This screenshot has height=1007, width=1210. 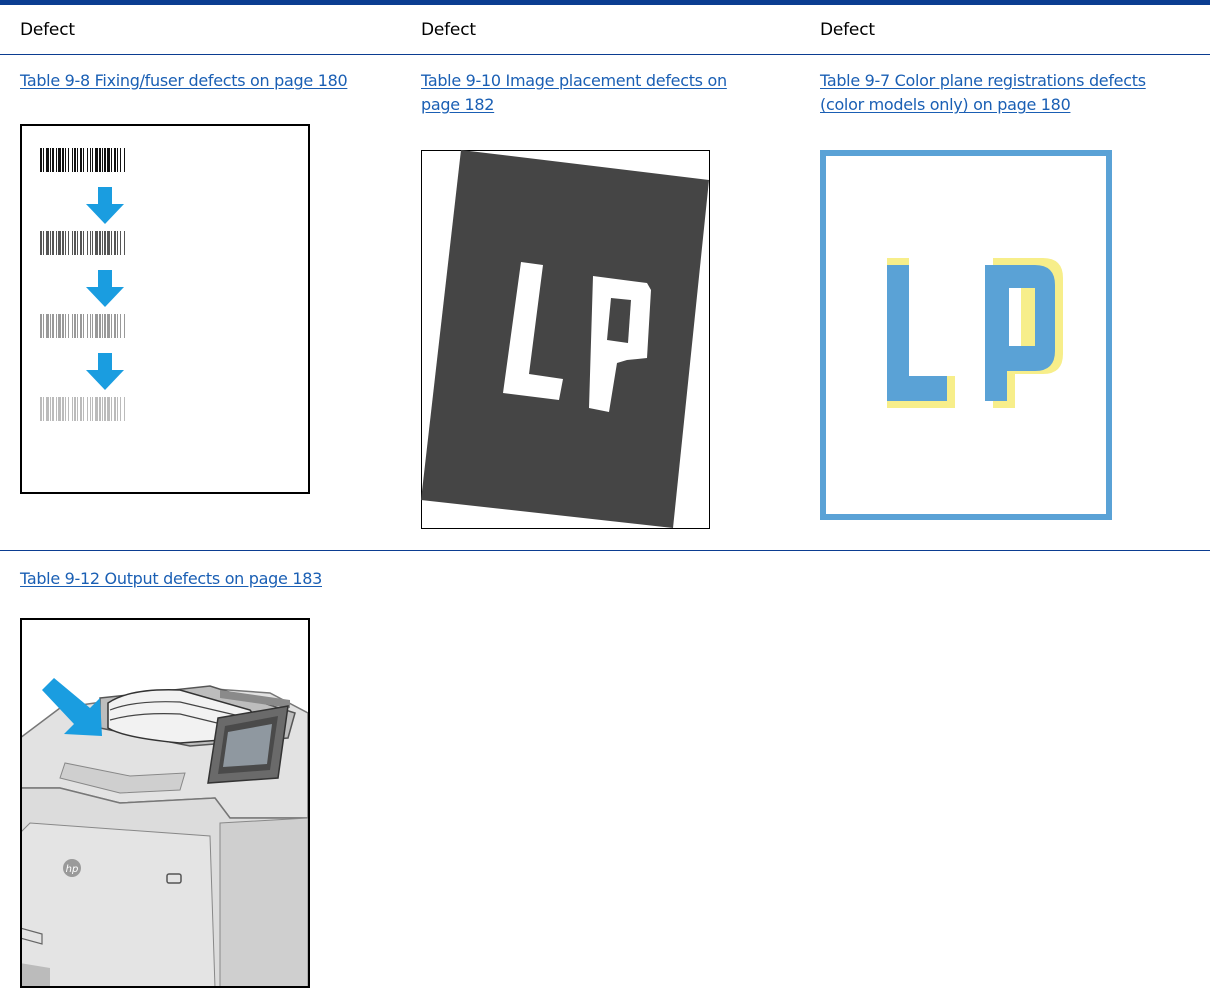 I want to click on link-output-defects: Table 9-12 Output defects on page 183, so click(x=210, y=579).